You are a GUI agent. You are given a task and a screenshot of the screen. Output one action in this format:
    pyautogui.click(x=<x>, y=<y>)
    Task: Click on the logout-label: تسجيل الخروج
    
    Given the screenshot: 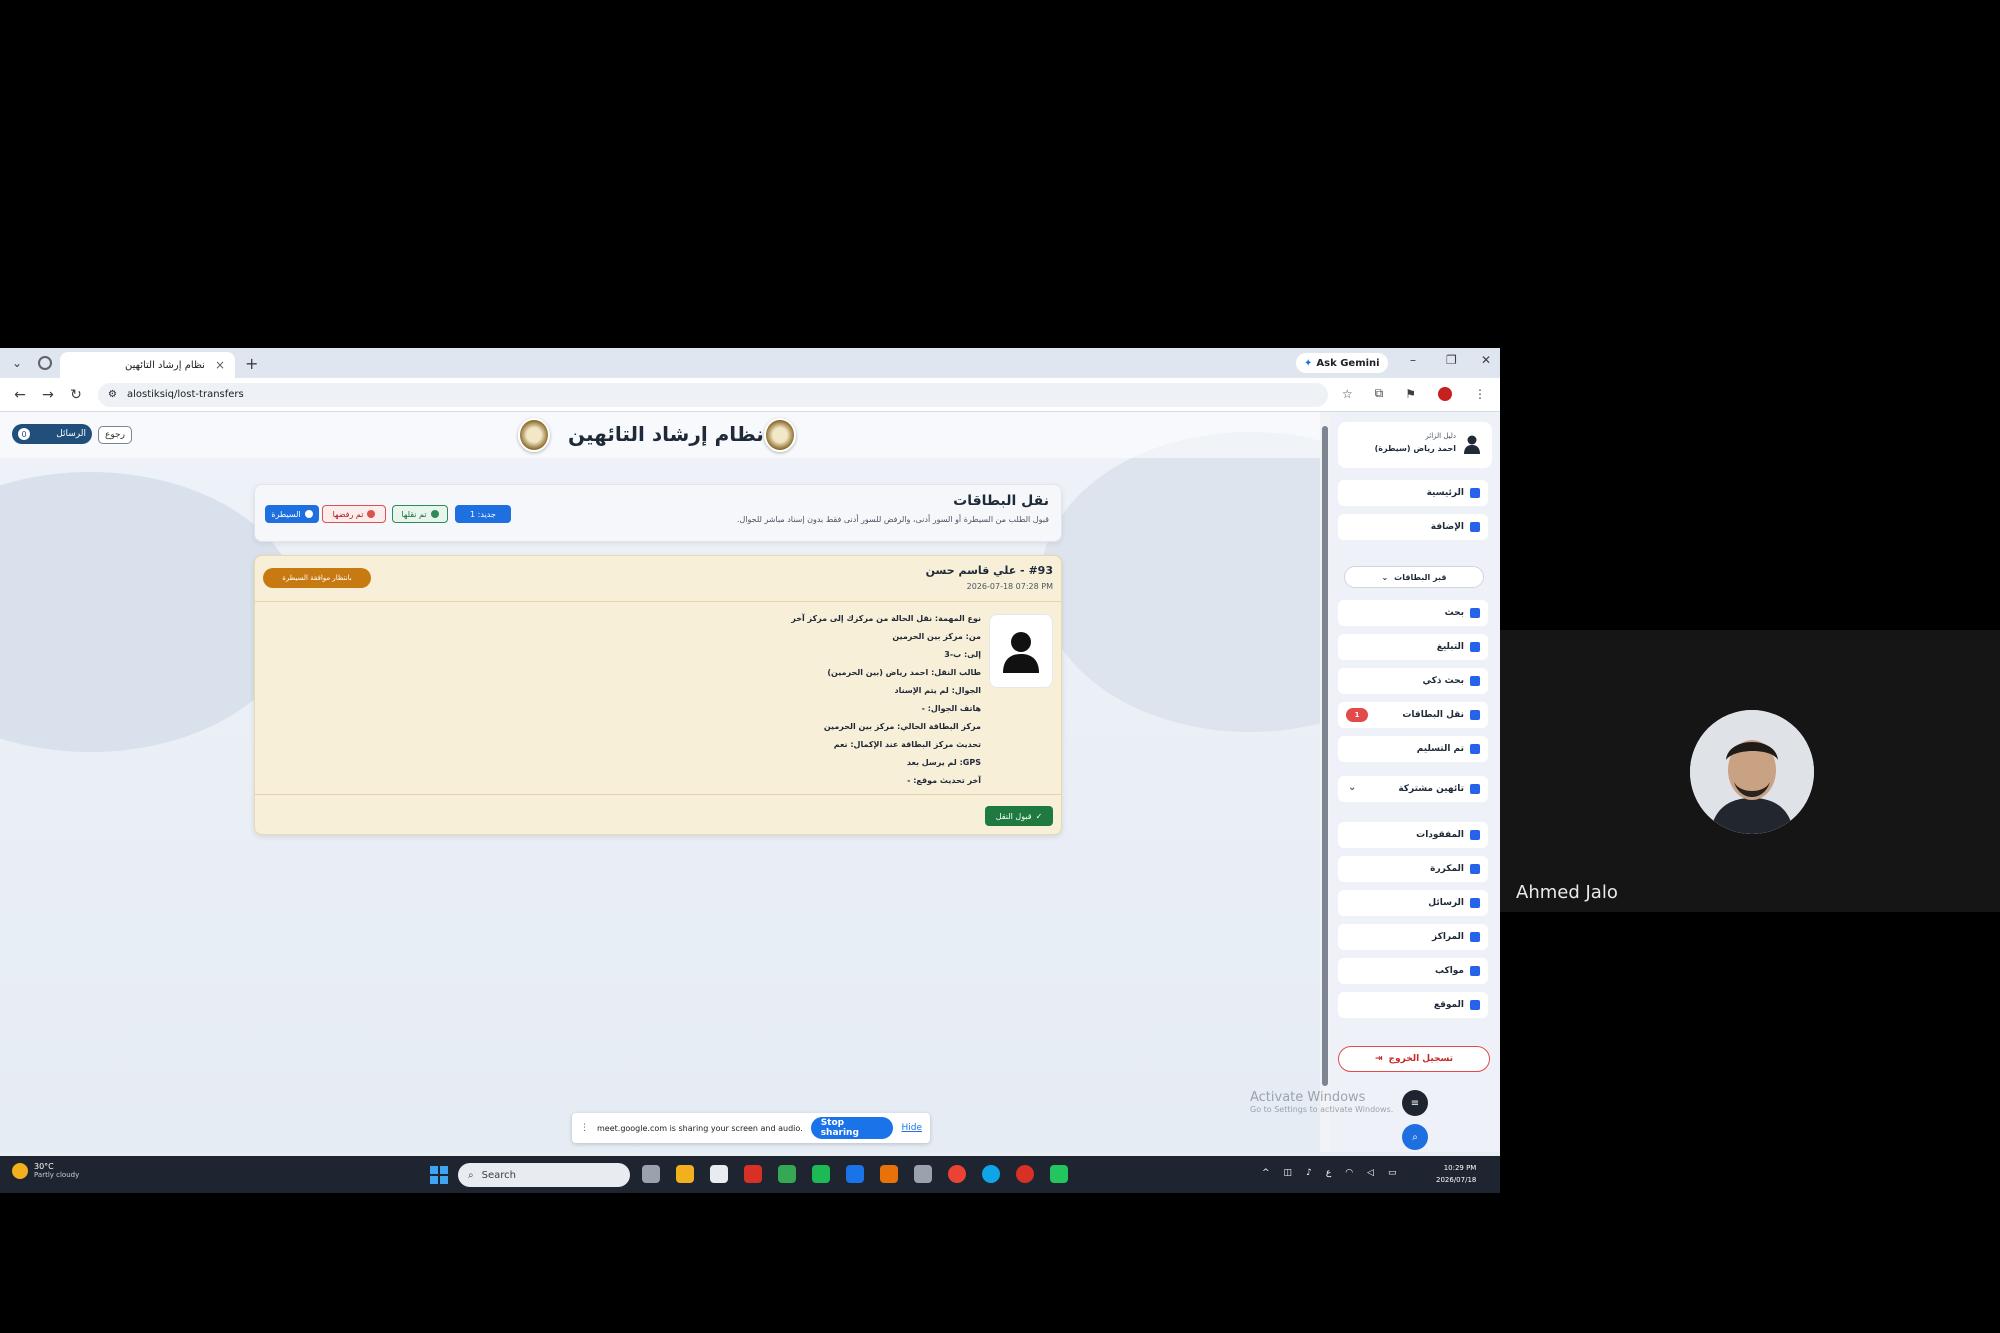 What is the action you would take?
    pyautogui.click(x=1421, y=1059)
    